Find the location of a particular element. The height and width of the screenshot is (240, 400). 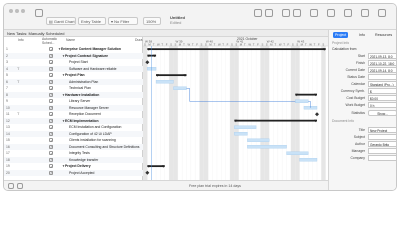

column-header-name: Name is located at coordinates (70, 40).